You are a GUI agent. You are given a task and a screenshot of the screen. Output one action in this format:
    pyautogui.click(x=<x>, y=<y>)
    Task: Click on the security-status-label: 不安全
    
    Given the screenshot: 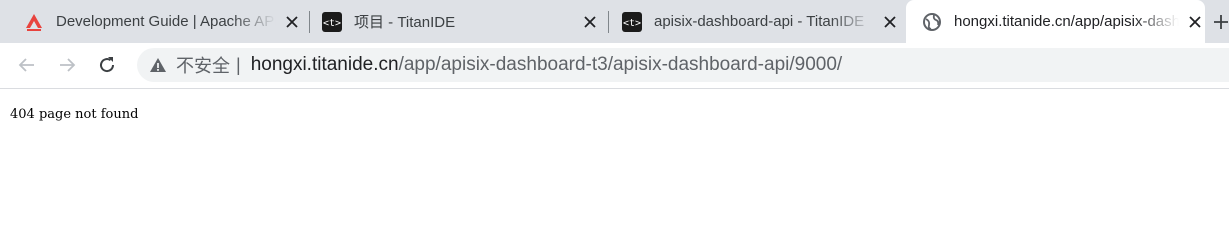 What is the action you would take?
    pyautogui.click(x=203, y=65)
    